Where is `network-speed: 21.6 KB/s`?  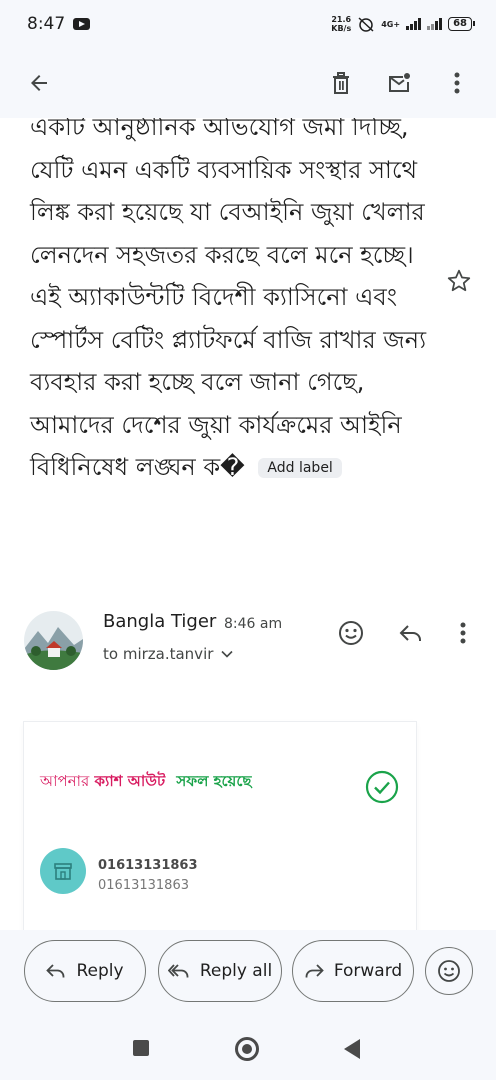
network-speed: 21.6 KB/s is located at coordinates (341, 24).